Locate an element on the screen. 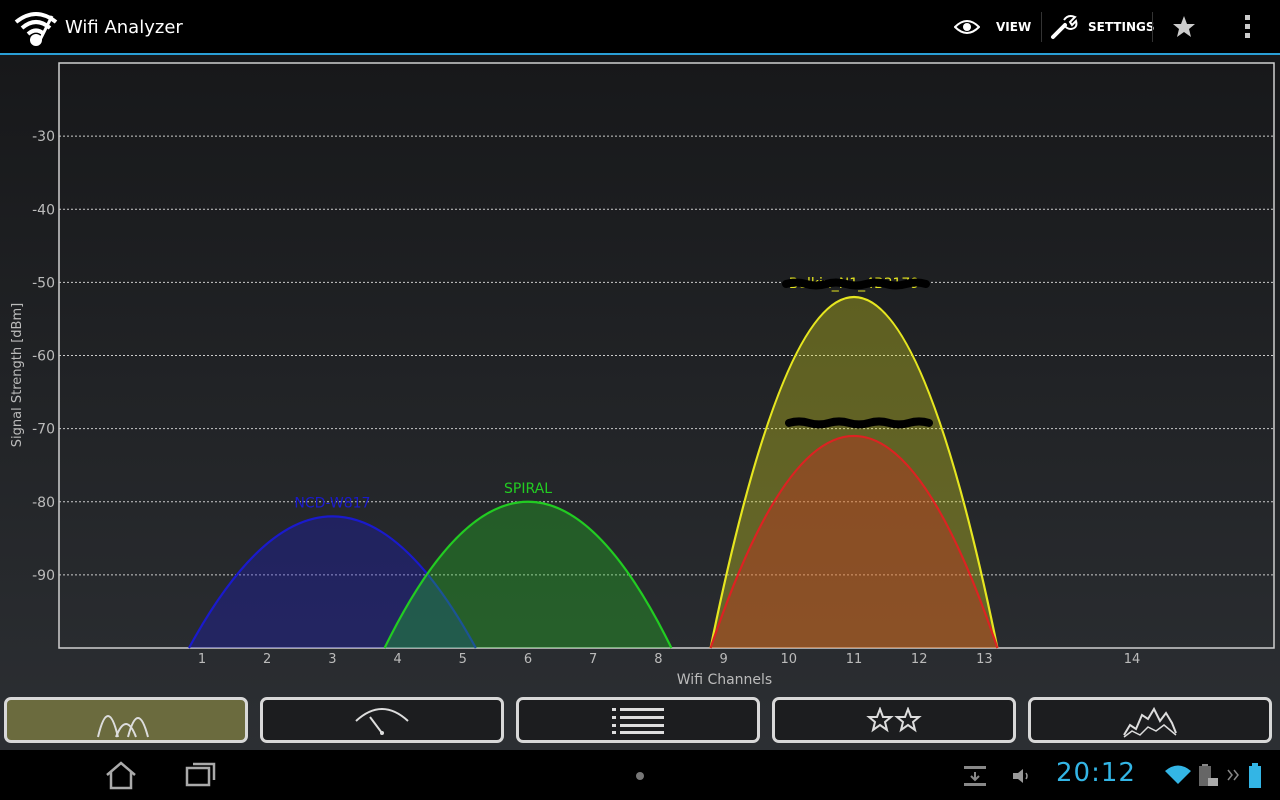 This screenshot has height=800, width=1280. x-tick-label: 9 is located at coordinates (723, 659).